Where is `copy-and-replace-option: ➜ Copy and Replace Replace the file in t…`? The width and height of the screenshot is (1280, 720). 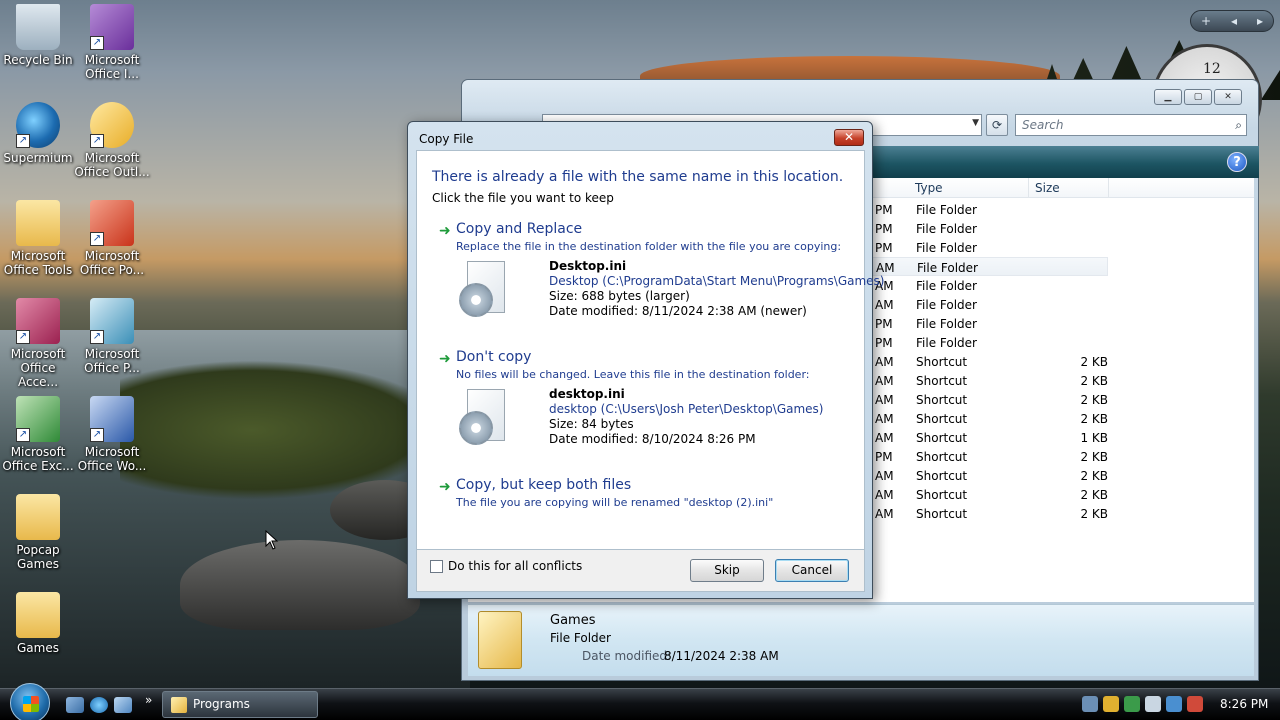 copy-and-replace-option: ➜ Copy and Replace Replace the file in t… is located at coordinates (661, 271).